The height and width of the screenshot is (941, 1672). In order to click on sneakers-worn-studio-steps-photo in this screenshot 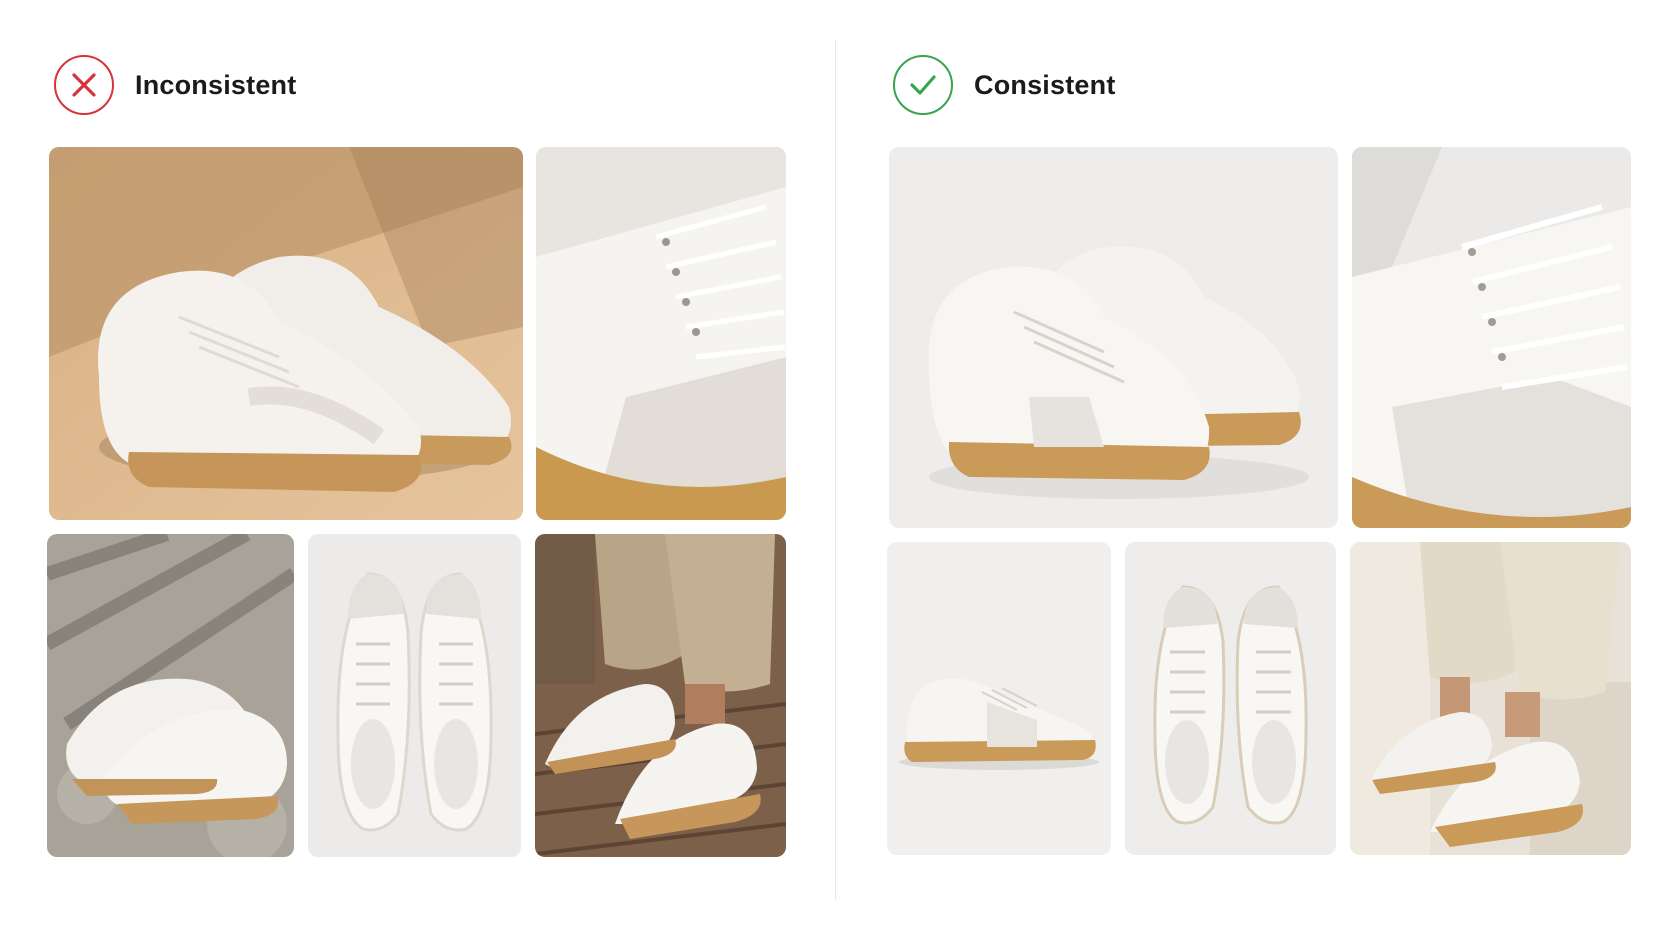, I will do `click(1490, 698)`.